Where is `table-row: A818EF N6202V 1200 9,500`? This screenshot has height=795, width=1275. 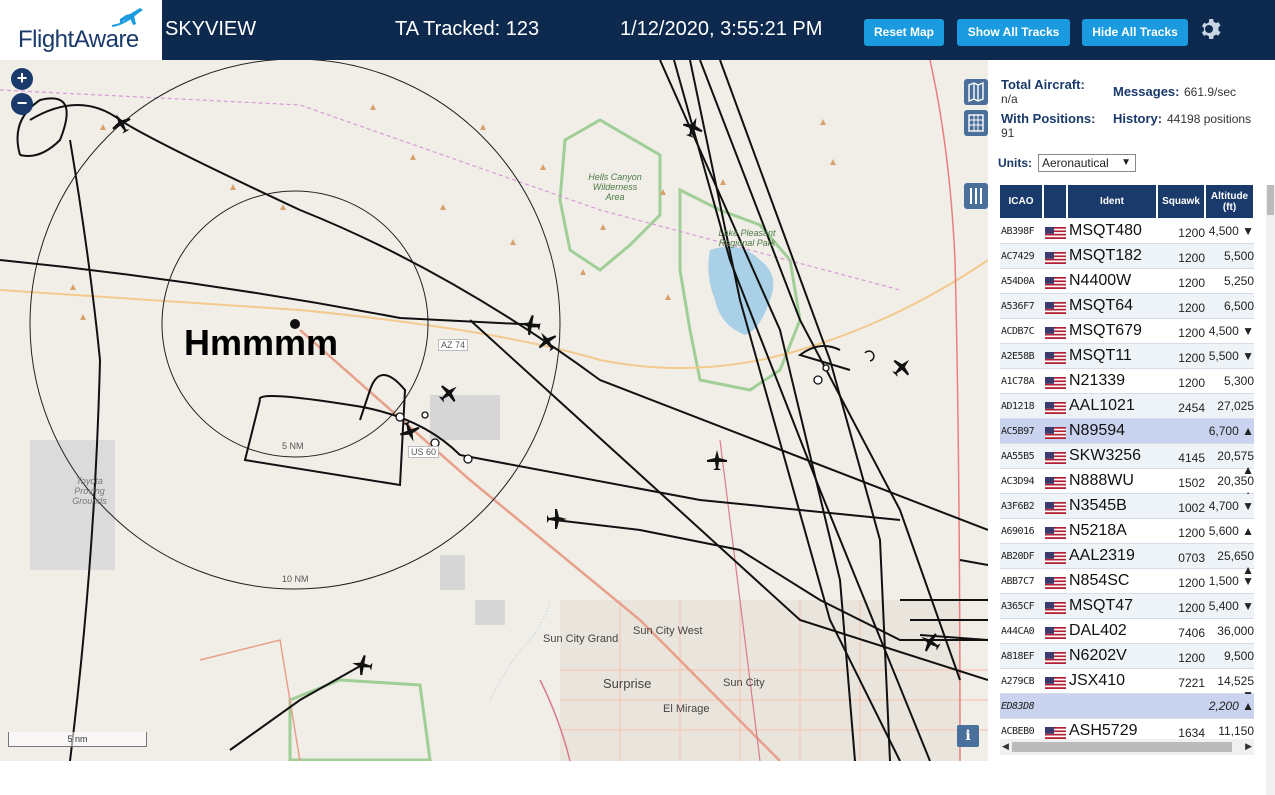 table-row: A818EF N6202V 1200 9,500 is located at coordinates (1127, 656).